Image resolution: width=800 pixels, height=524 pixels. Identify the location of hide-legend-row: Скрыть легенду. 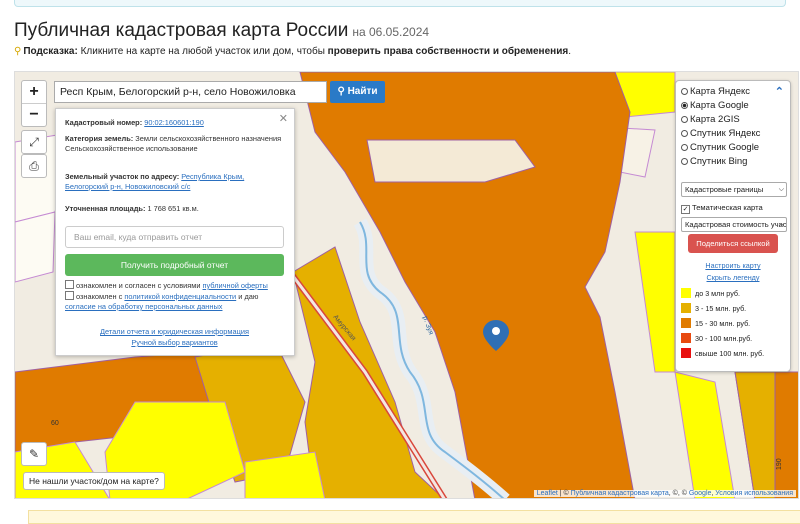
(733, 277).